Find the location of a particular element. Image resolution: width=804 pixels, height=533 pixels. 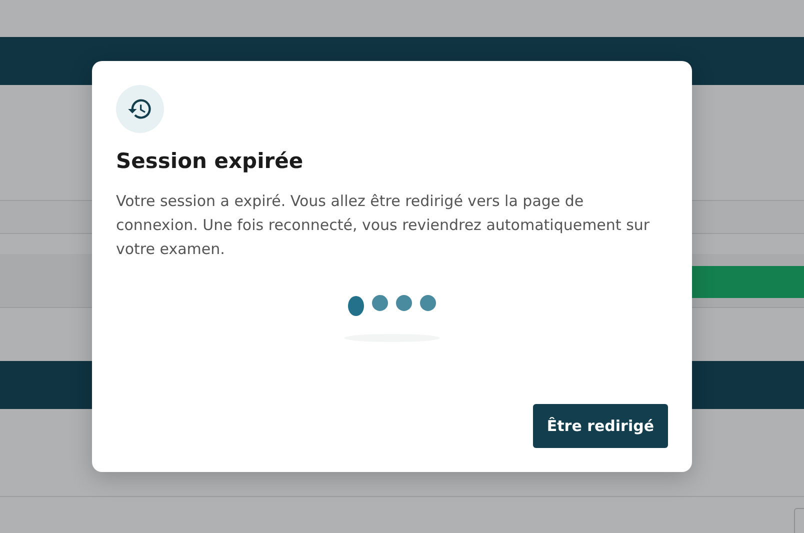

history-icon is located at coordinates (140, 109).